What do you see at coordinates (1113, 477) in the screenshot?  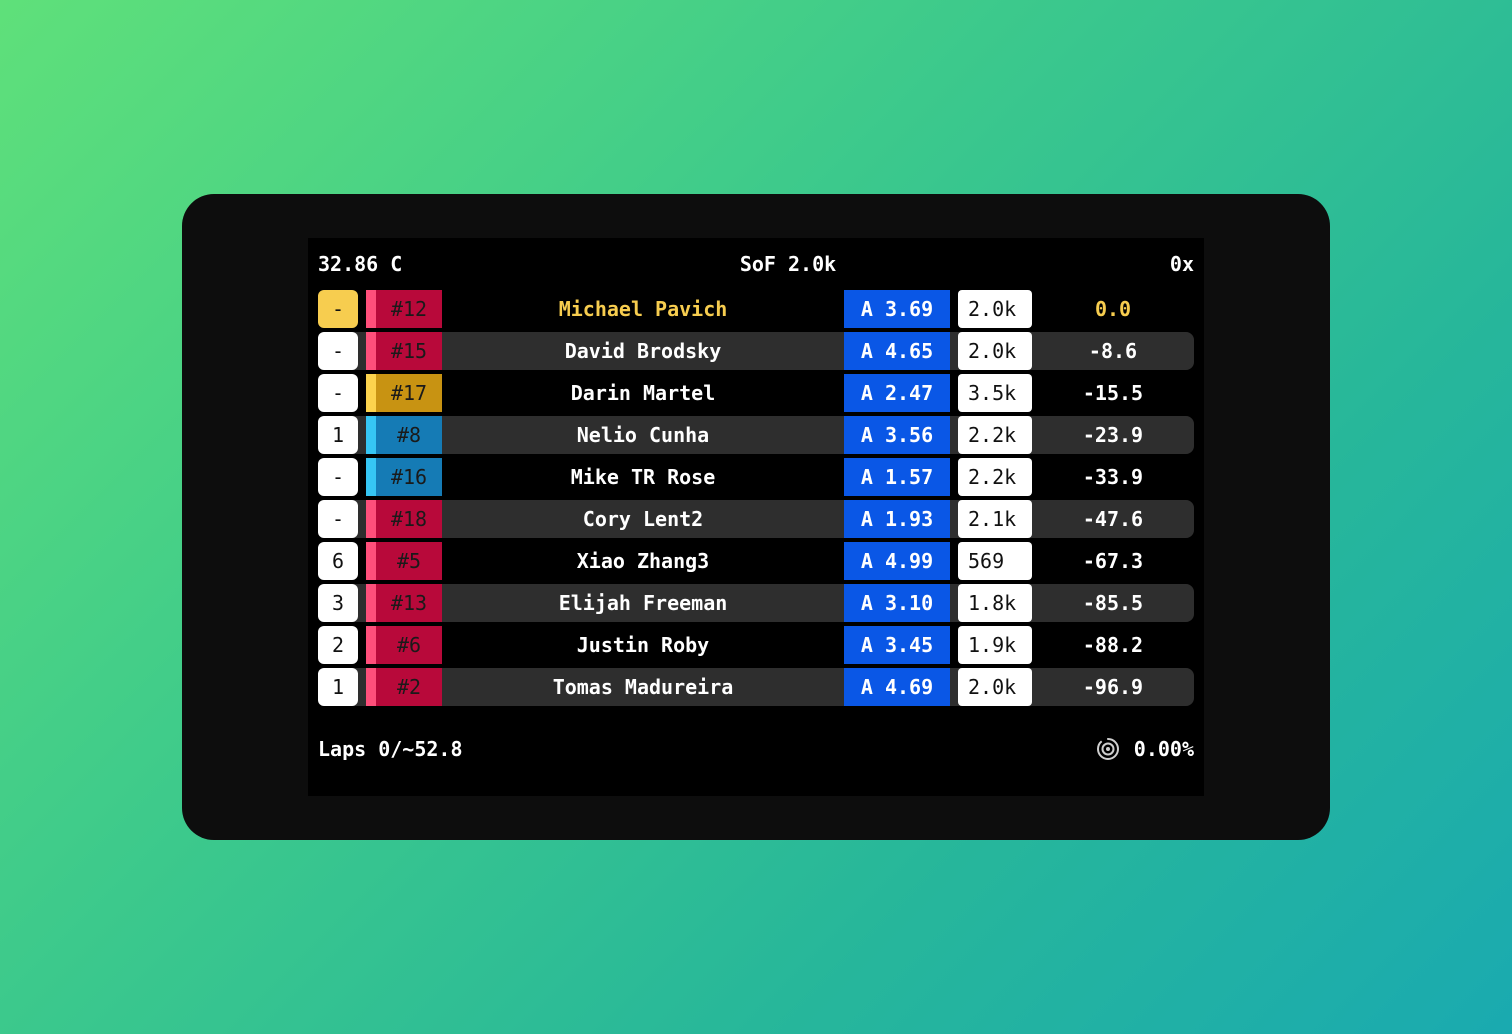 I see `gap-value: -33.9` at bounding box center [1113, 477].